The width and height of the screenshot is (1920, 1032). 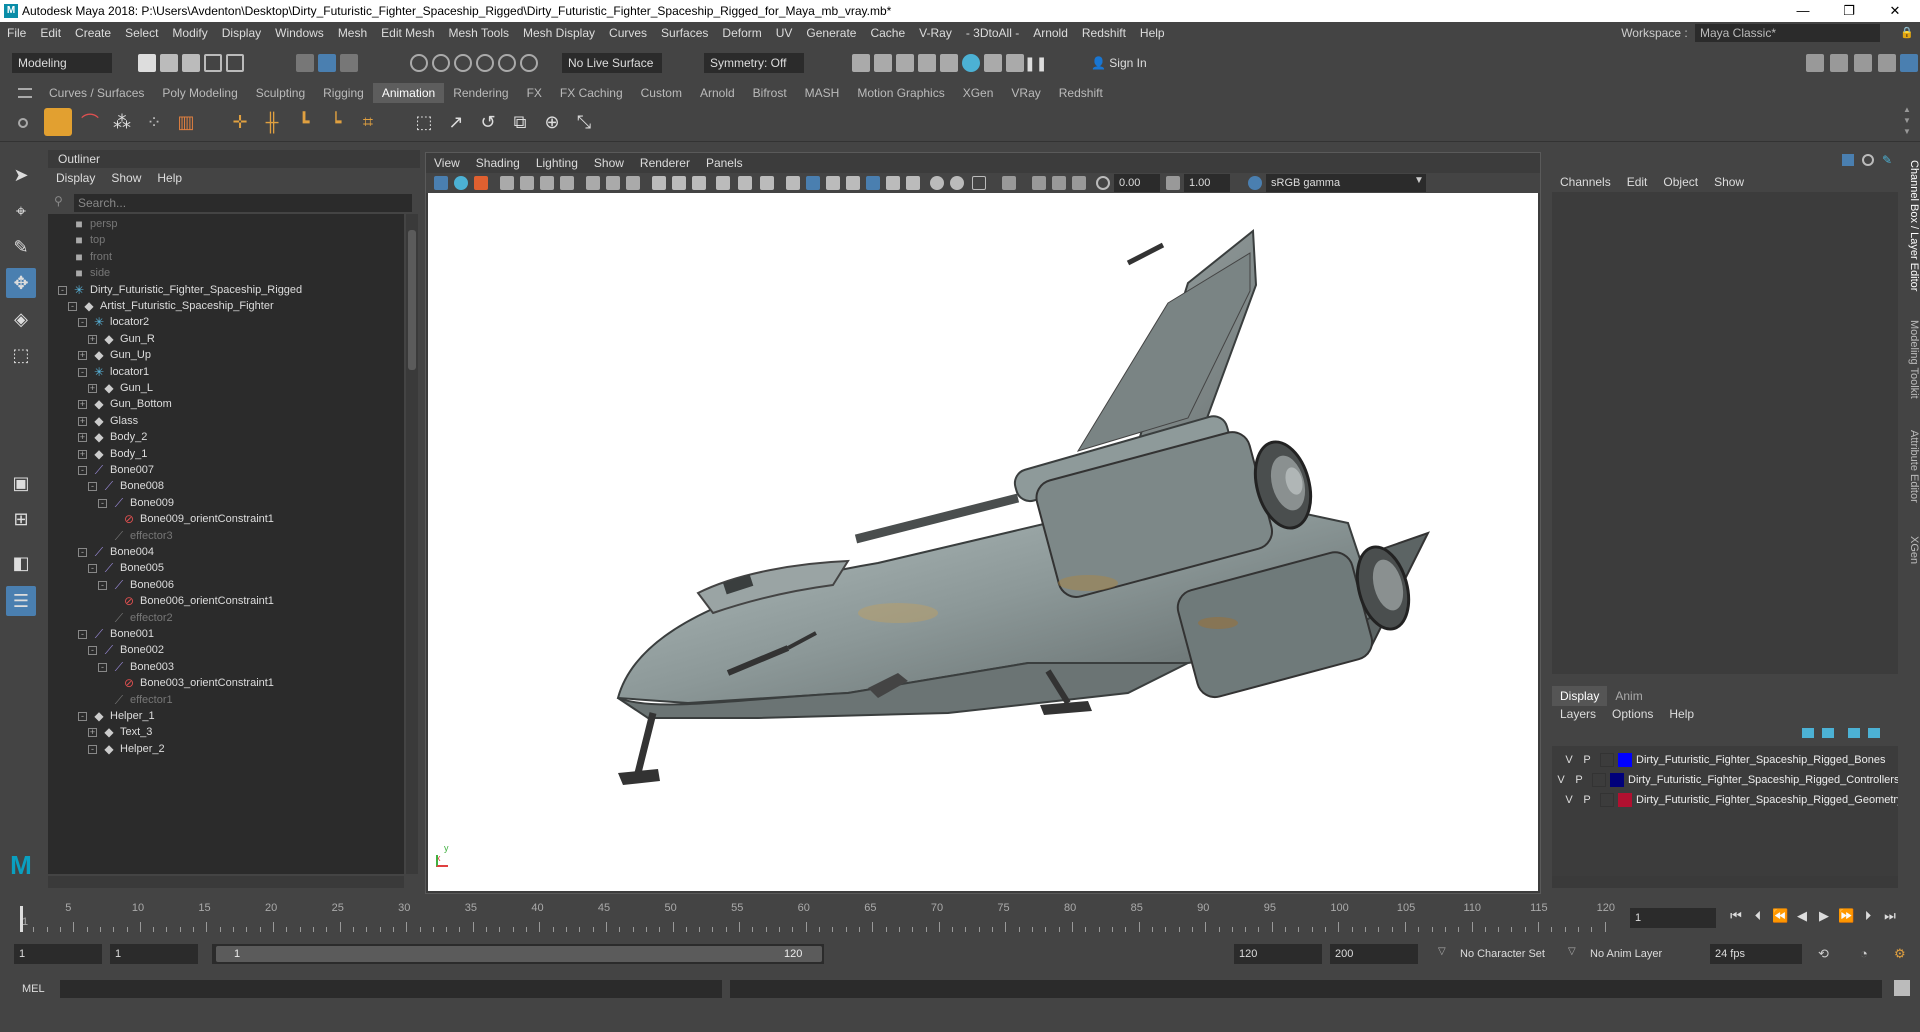 What do you see at coordinates (861, 63) in the screenshot?
I see `render-current-frame-icon` at bounding box center [861, 63].